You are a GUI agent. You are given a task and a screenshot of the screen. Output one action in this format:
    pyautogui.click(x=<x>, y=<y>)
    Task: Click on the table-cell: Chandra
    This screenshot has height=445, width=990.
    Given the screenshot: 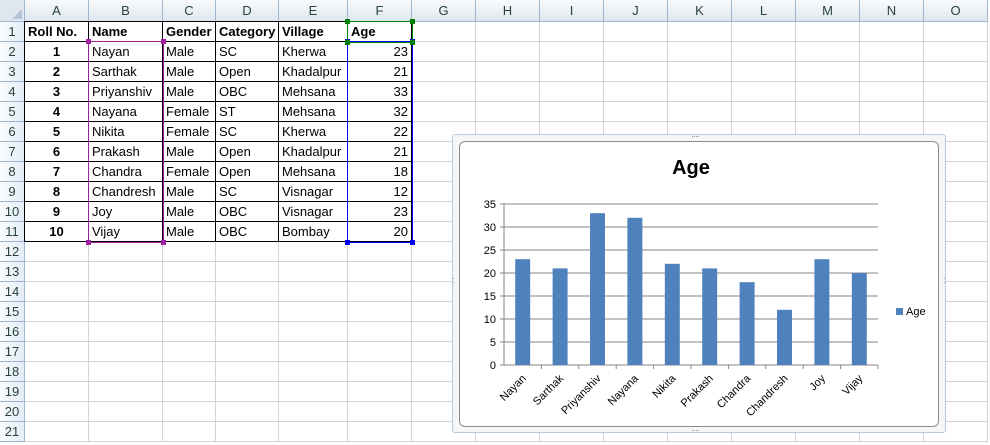 What is the action you would take?
    pyautogui.click(x=125, y=171)
    